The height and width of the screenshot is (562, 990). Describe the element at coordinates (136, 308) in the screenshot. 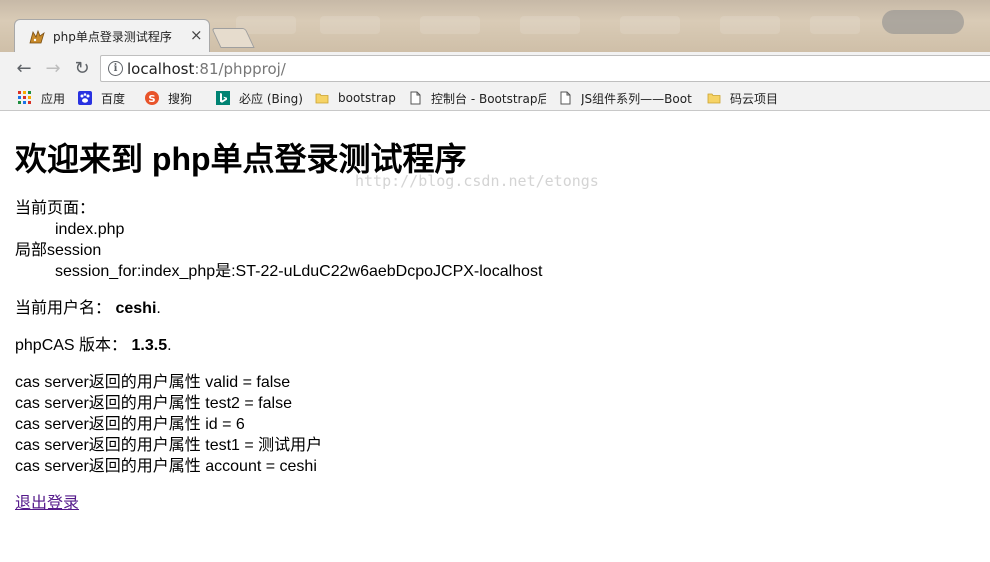

I see `username-value: ceshi` at that location.